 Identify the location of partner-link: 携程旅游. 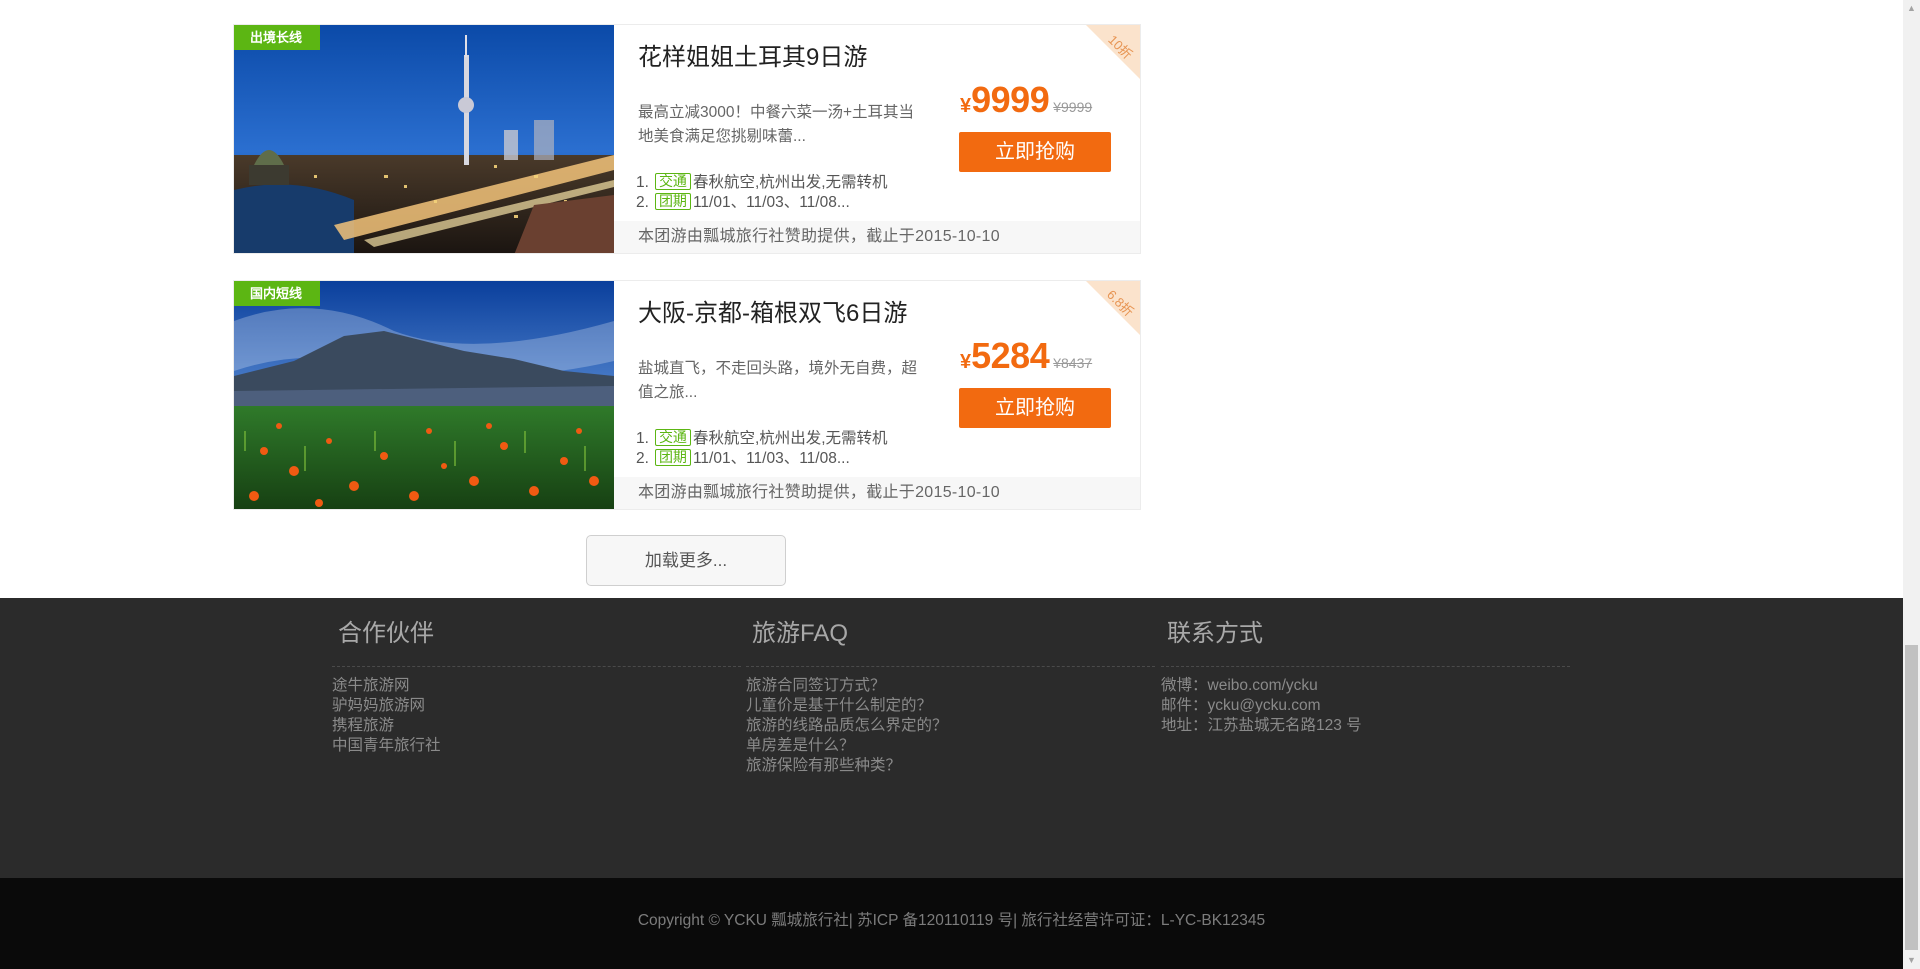
(386, 726).